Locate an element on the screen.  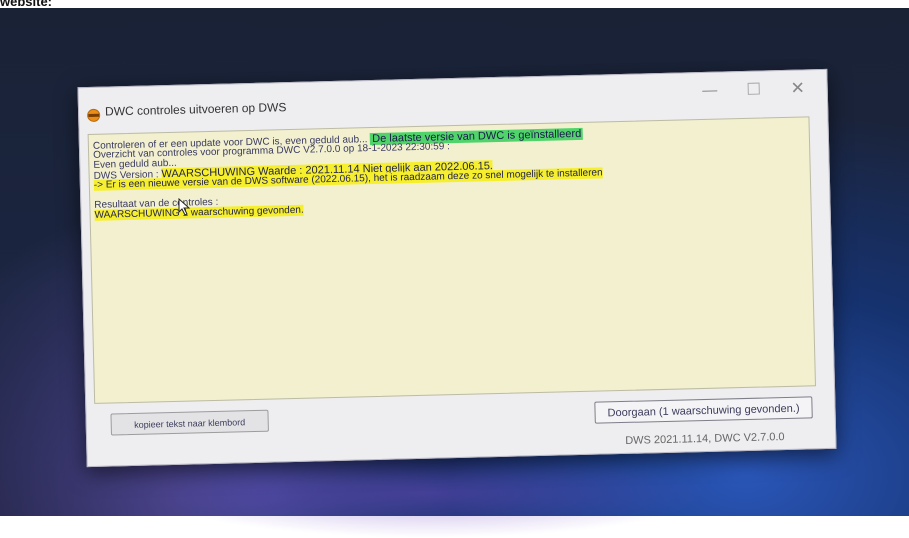
dws-app-icon is located at coordinates (94, 115).